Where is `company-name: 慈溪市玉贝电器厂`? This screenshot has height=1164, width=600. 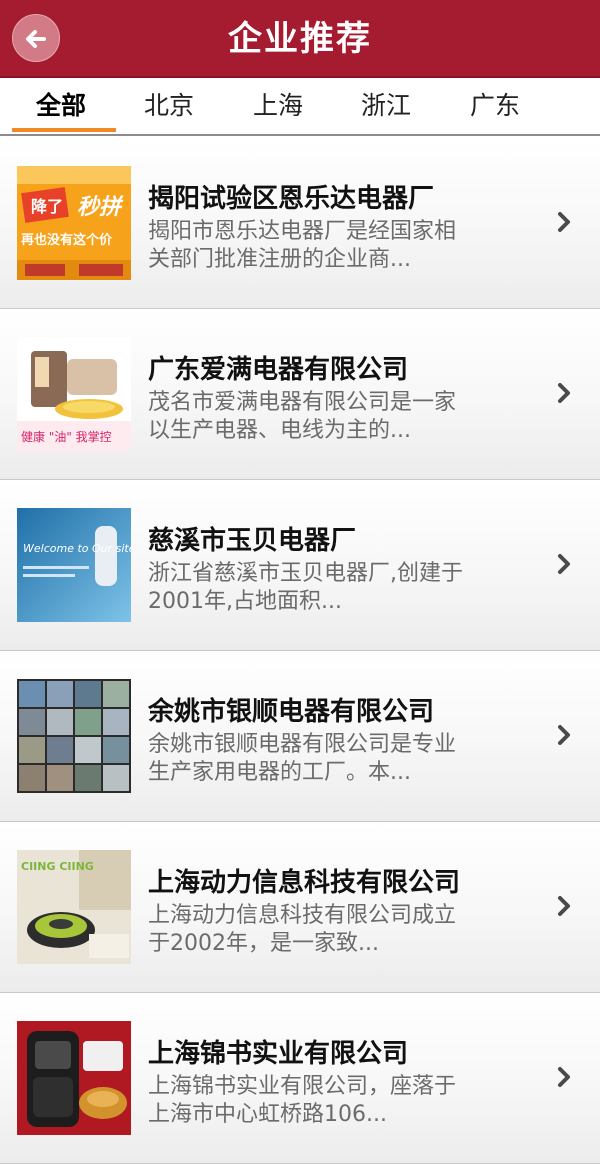 company-name: 慈溪市玉贝电器厂 is located at coordinates (252, 541).